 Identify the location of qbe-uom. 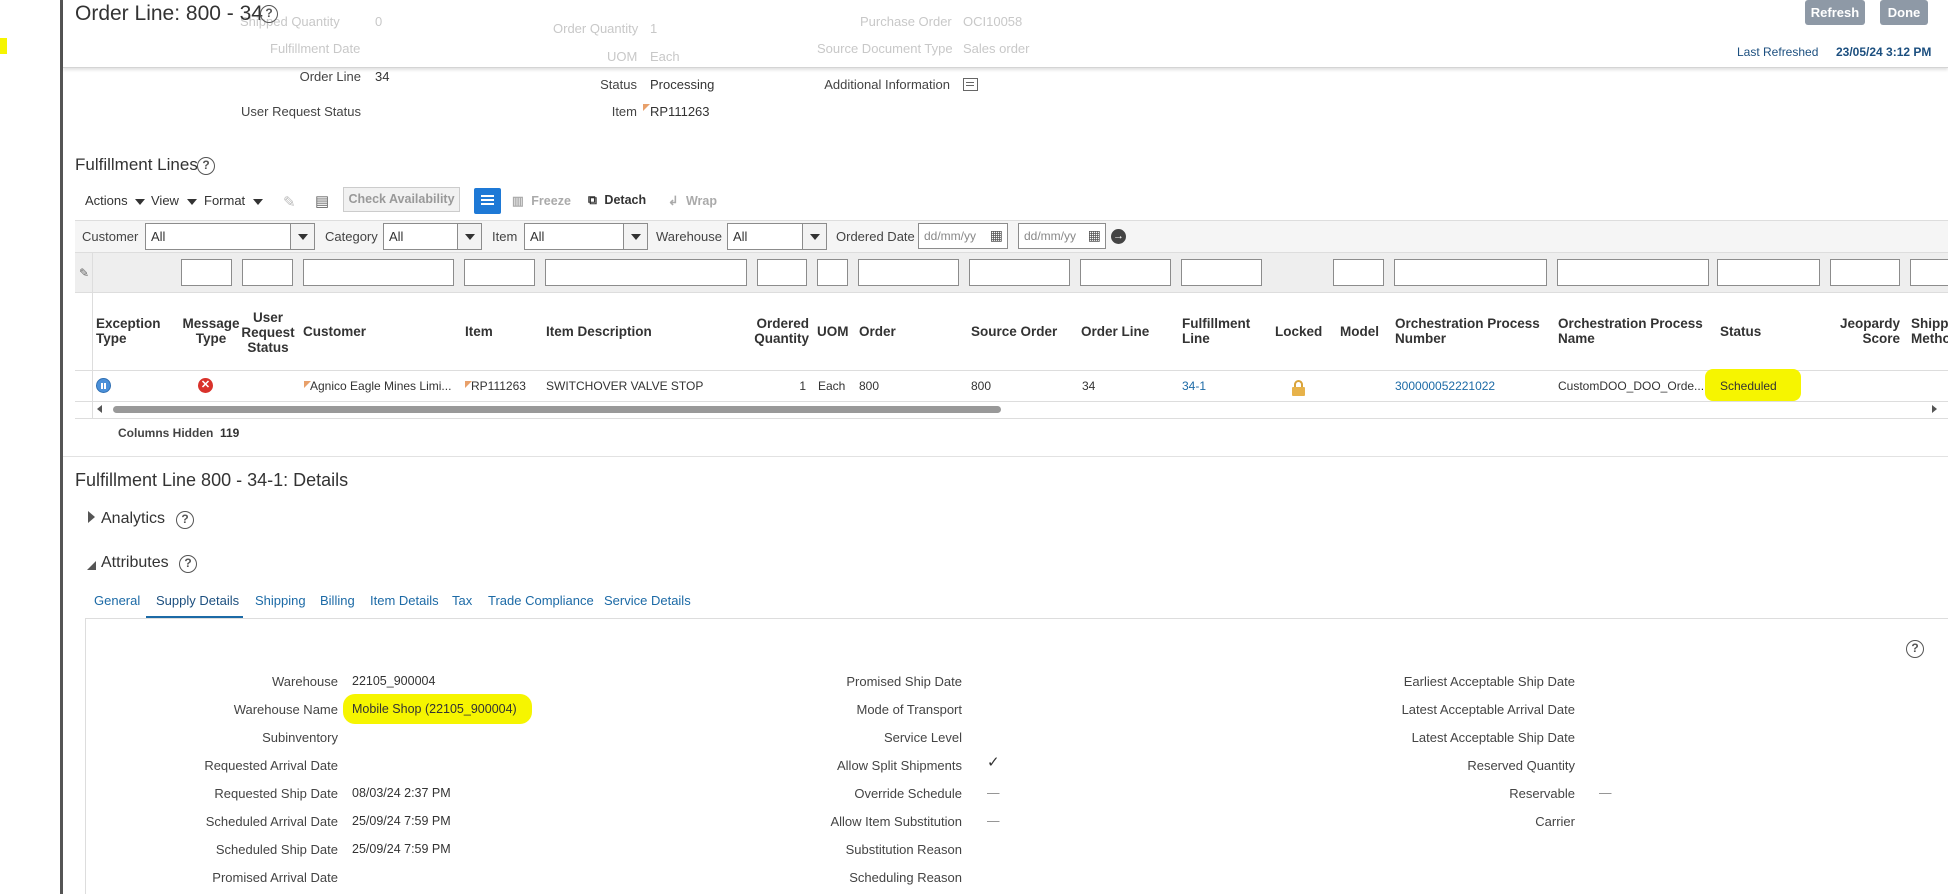
(832, 272).